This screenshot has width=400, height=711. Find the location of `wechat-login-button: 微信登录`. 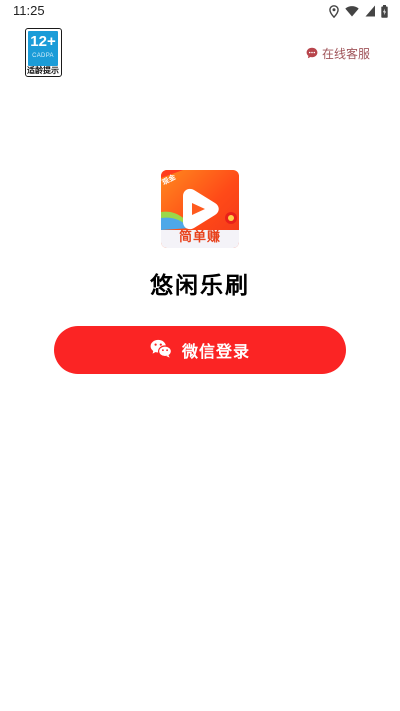

wechat-login-button: 微信登录 is located at coordinates (200, 350).